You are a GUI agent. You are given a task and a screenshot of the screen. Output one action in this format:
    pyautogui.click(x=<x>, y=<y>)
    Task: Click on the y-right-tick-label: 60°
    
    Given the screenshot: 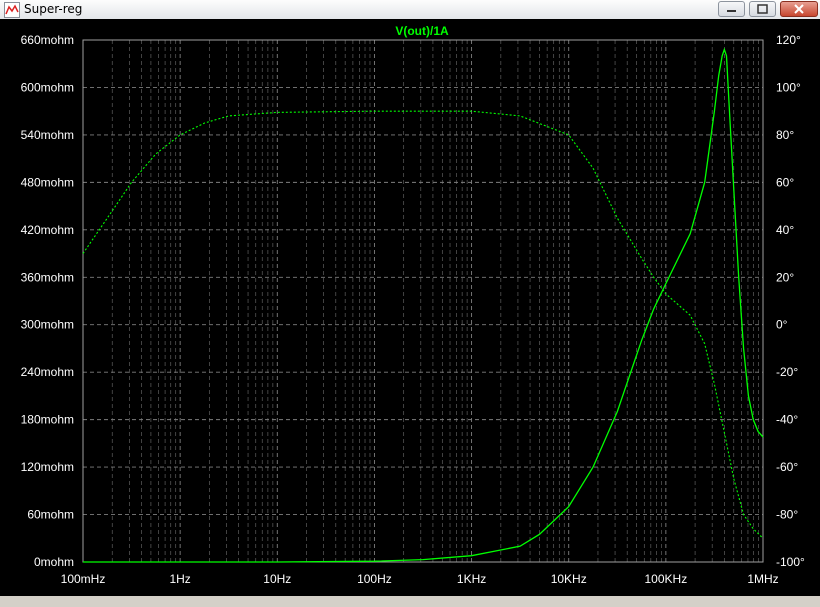 What is the action you would take?
    pyautogui.click(x=785, y=182)
    